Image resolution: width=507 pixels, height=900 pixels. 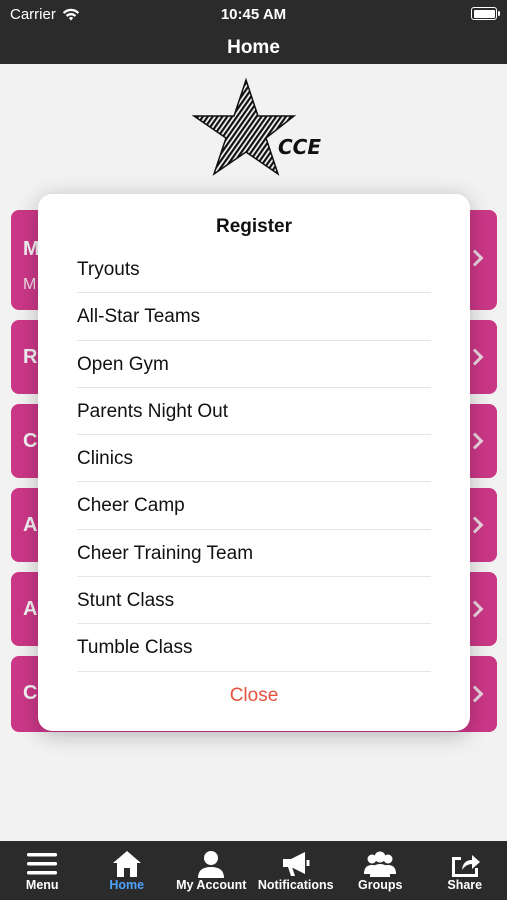 I want to click on home-icon, so click(x=126, y=864).